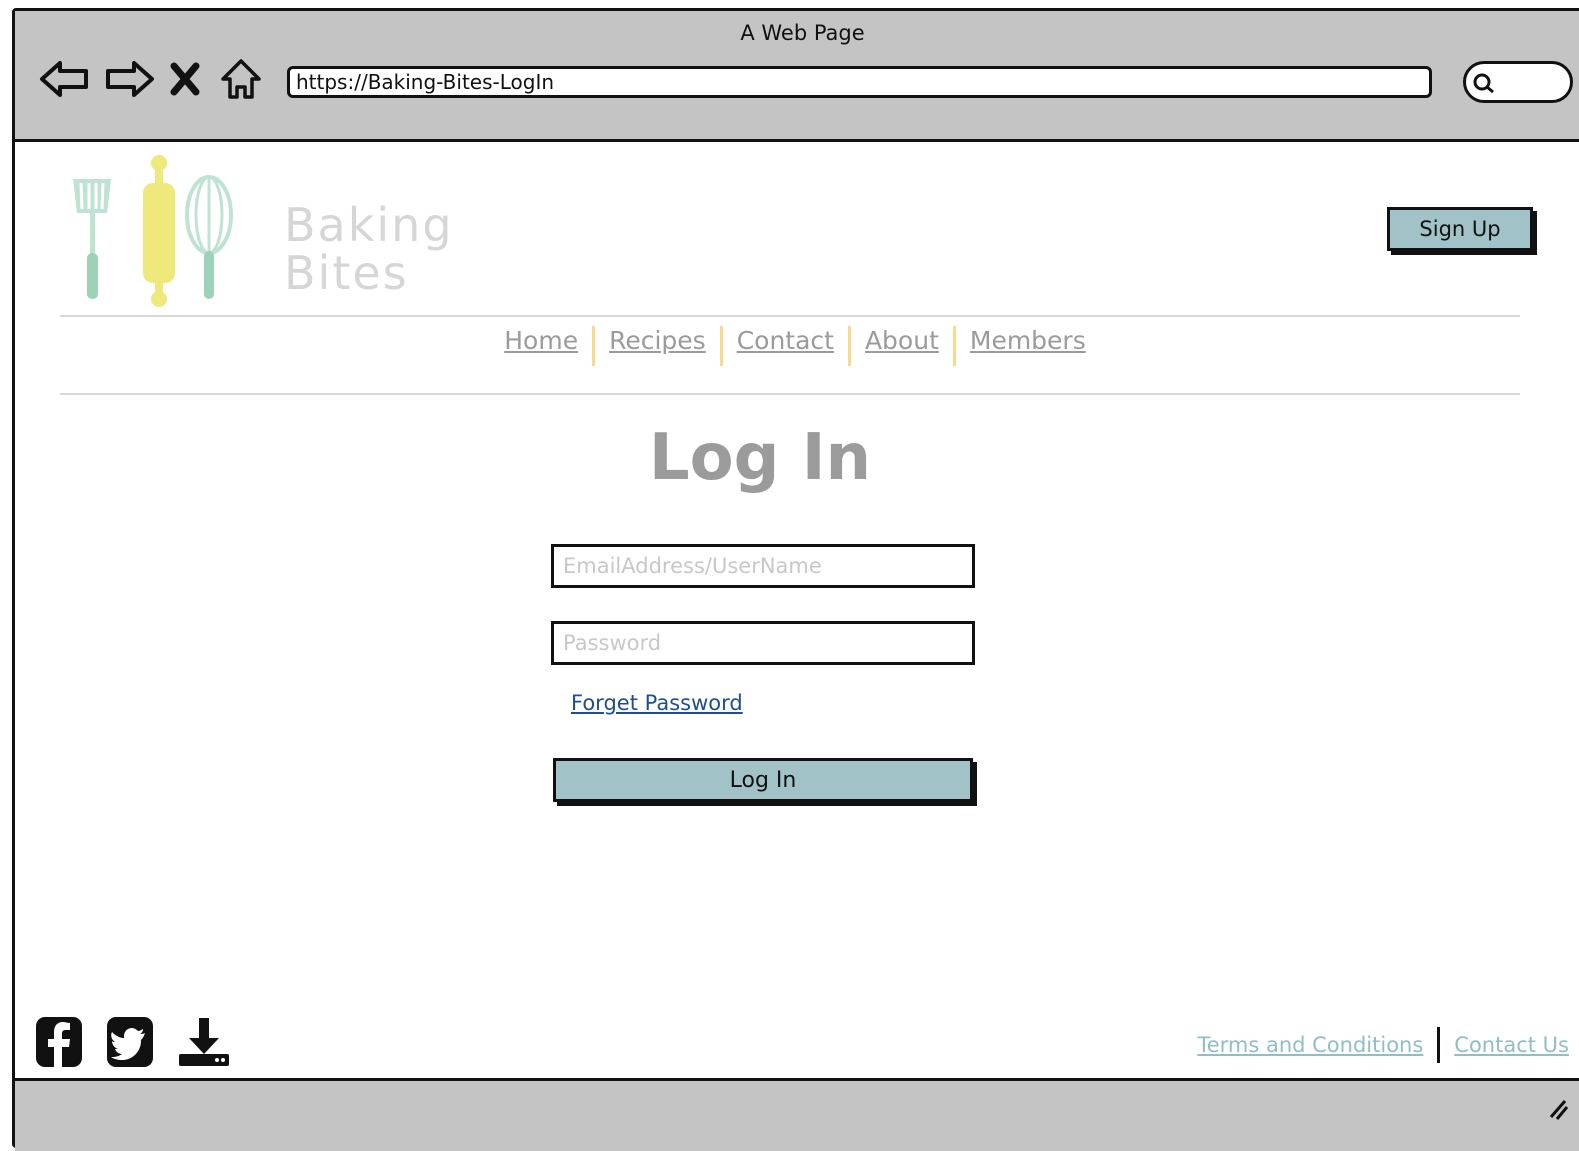  What do you see at coordinates (657, 346) in the screenshot?
I see `nav-link-recipes: Recipes` at bounding box center [657, 346].